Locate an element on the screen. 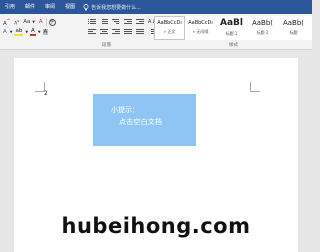  highlight-button: ab is located at coordinates (19, 32).